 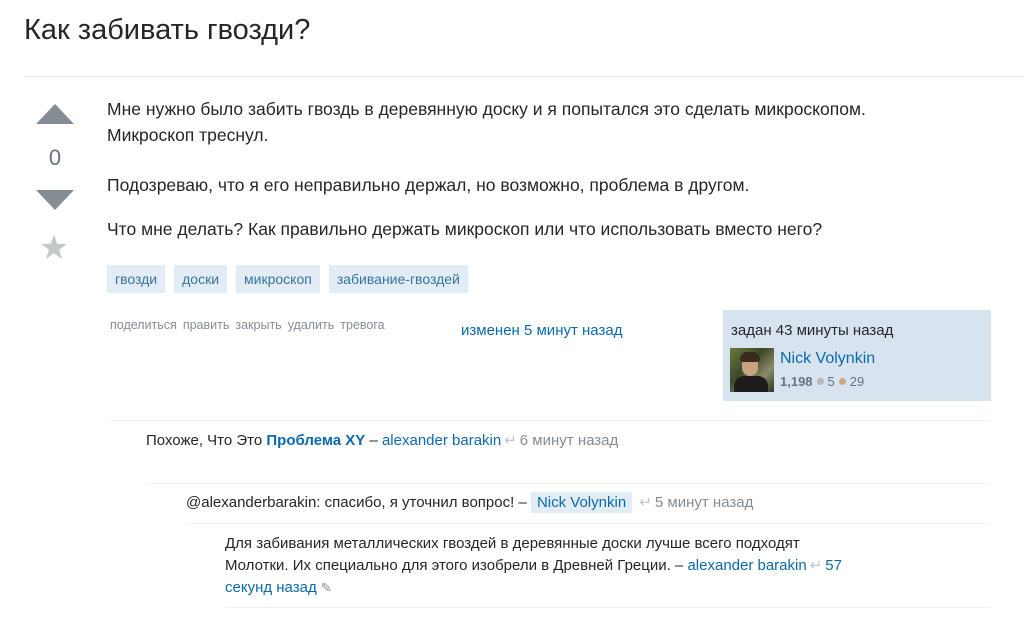 I want to click on comment-time: 6 минут назад, so click(x=569, y=440).